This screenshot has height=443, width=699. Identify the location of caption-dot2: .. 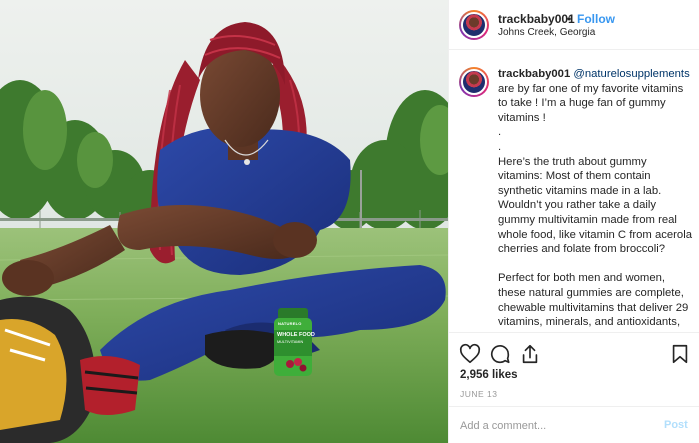
(500, 146).